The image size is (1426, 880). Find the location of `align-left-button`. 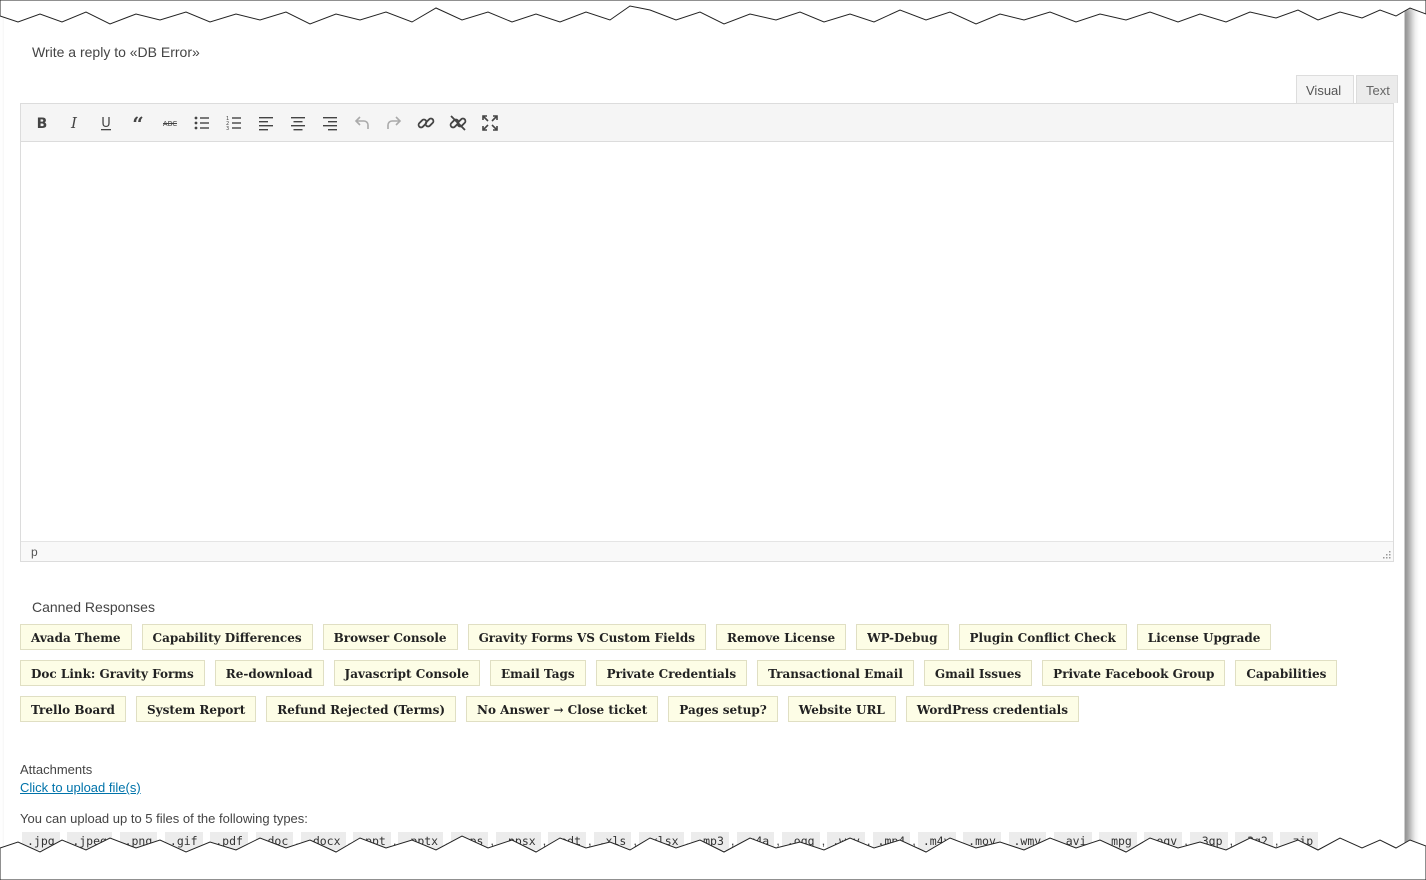

align-left-button is located at coordinates (266, 123).